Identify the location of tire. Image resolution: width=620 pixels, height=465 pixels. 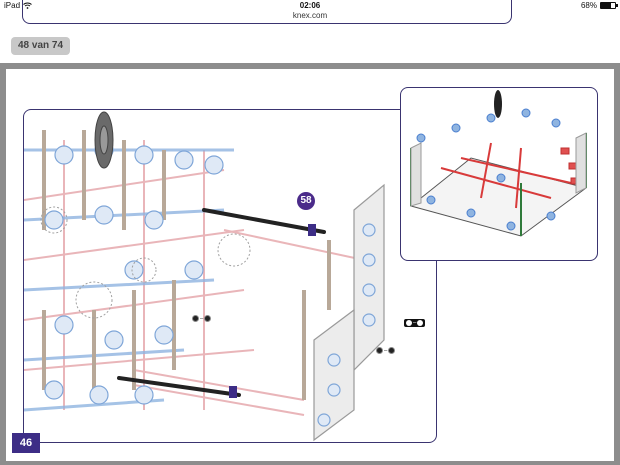
(104, 140).